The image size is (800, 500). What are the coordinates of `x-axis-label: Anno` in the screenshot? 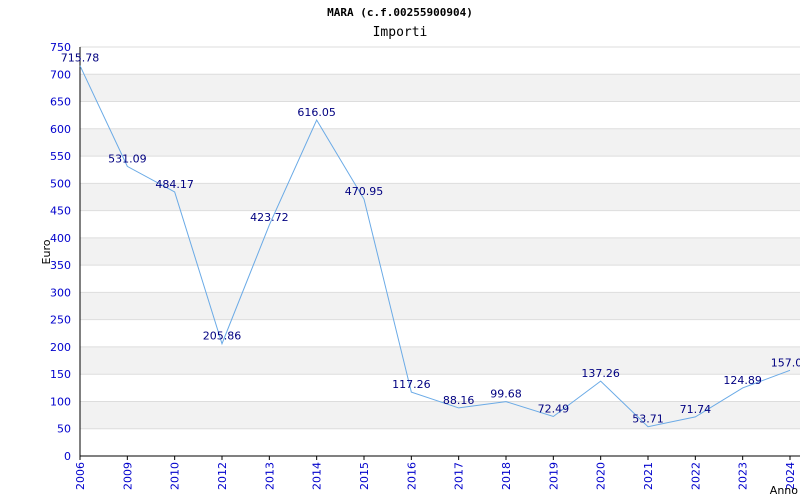 It's located at (784, 490).